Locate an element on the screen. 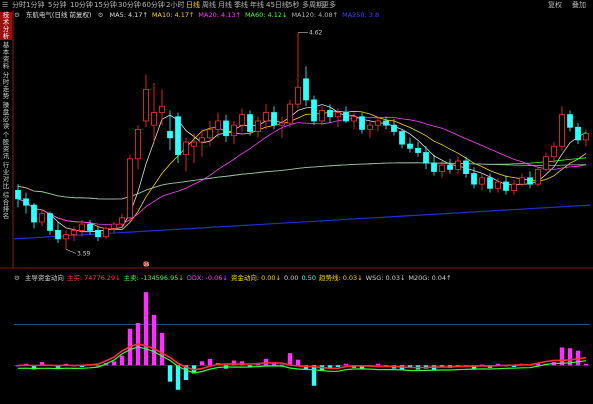 The height and width of the screenshot is (404, 593). trend-line-red is located at coordinates (302, 357).